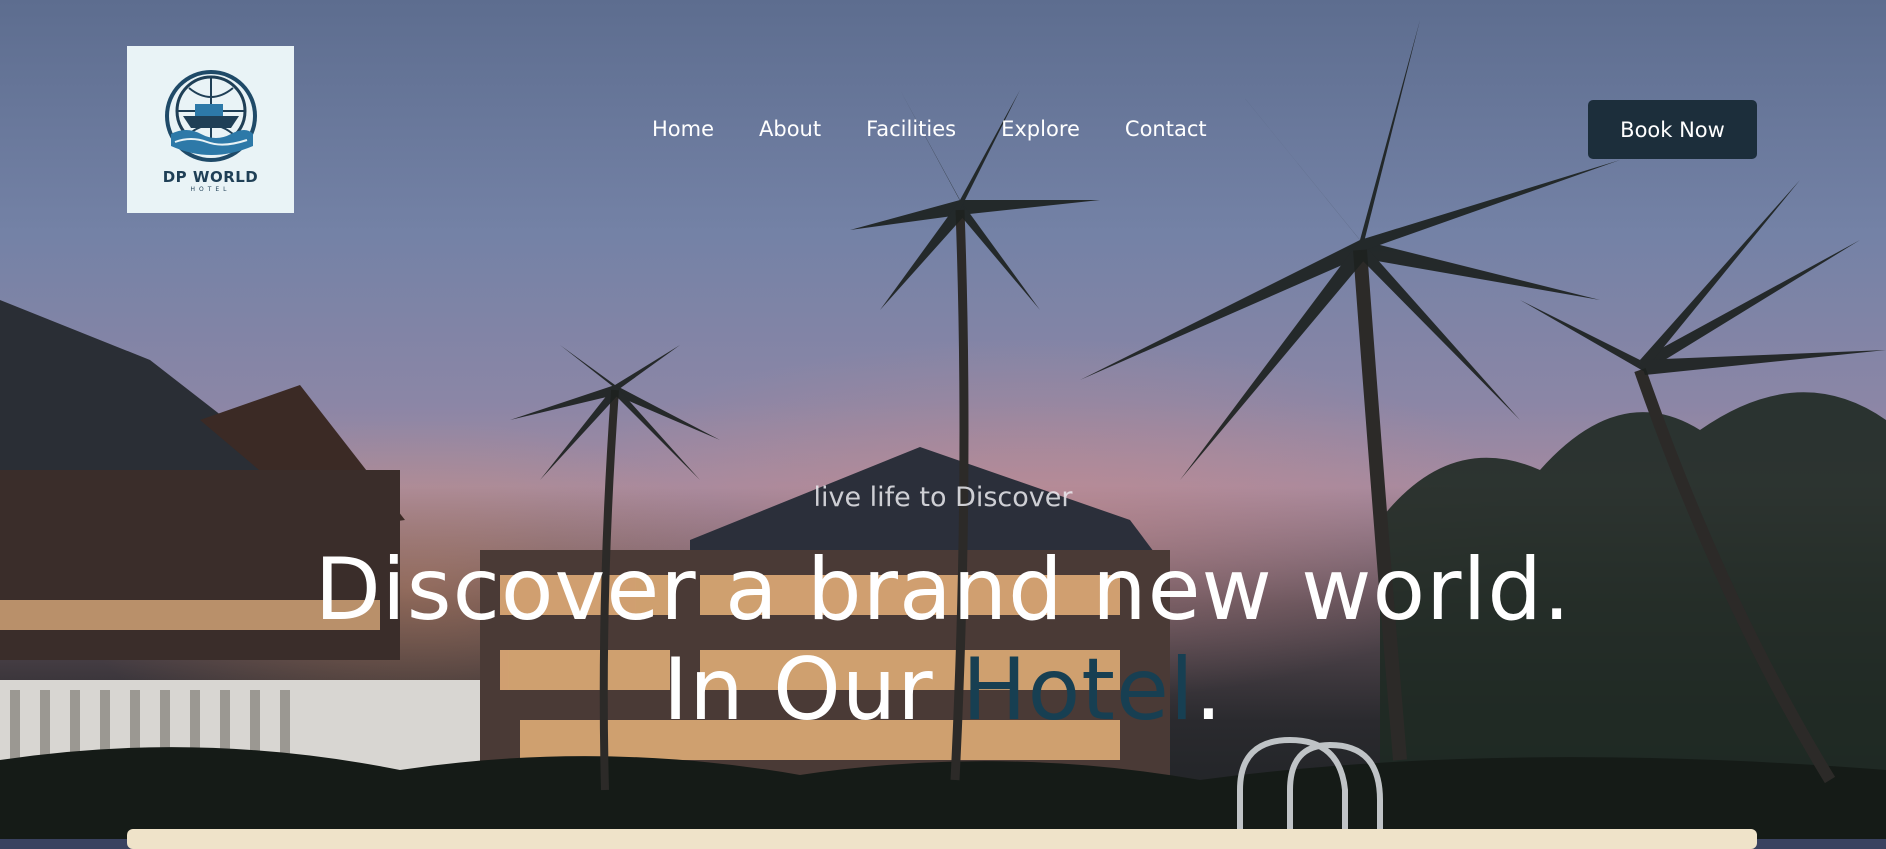 This screenshot has width=1886, height=849. Describe the element at coordinates (210, 116) in the screenshot. I see `globe-ship-icon` at that location.